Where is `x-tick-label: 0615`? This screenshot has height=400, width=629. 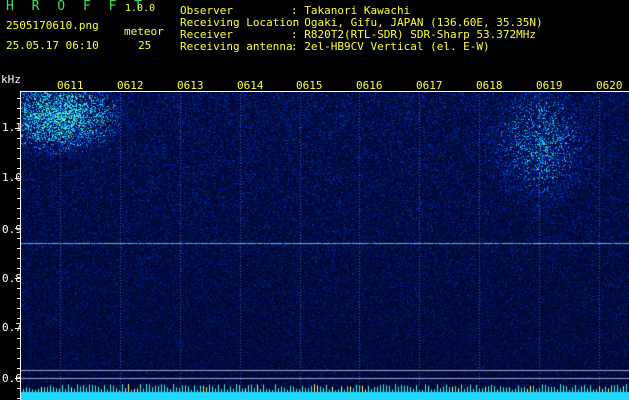 x-tick-label: 0615 is located at coordinates (309, 85).